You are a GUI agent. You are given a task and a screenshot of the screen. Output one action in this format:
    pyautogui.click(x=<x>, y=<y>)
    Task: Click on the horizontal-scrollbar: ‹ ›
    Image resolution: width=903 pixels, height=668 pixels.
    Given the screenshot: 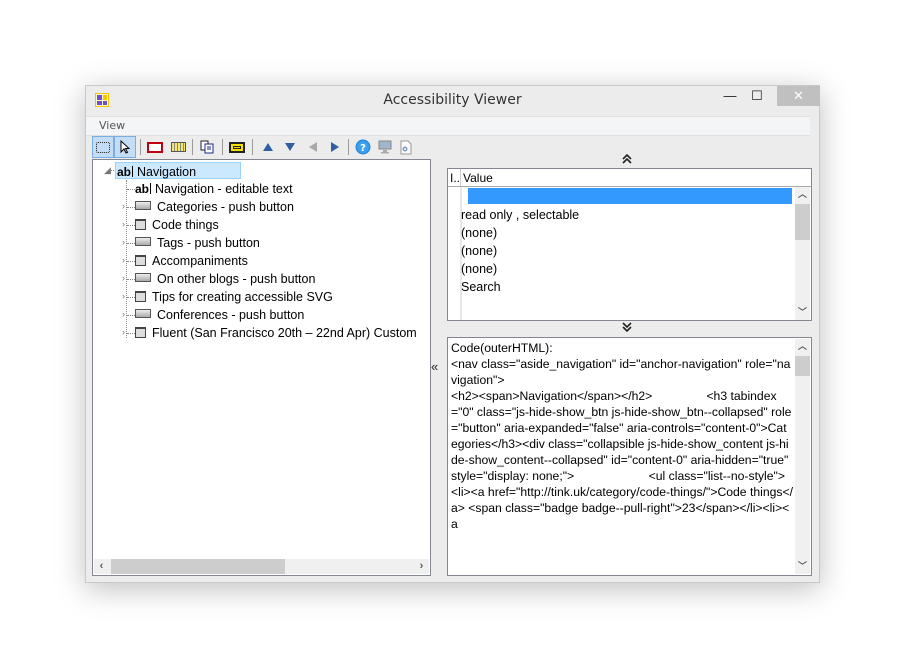 What is the action you would take?
    pyautogui.click(x=261, y=566)
    